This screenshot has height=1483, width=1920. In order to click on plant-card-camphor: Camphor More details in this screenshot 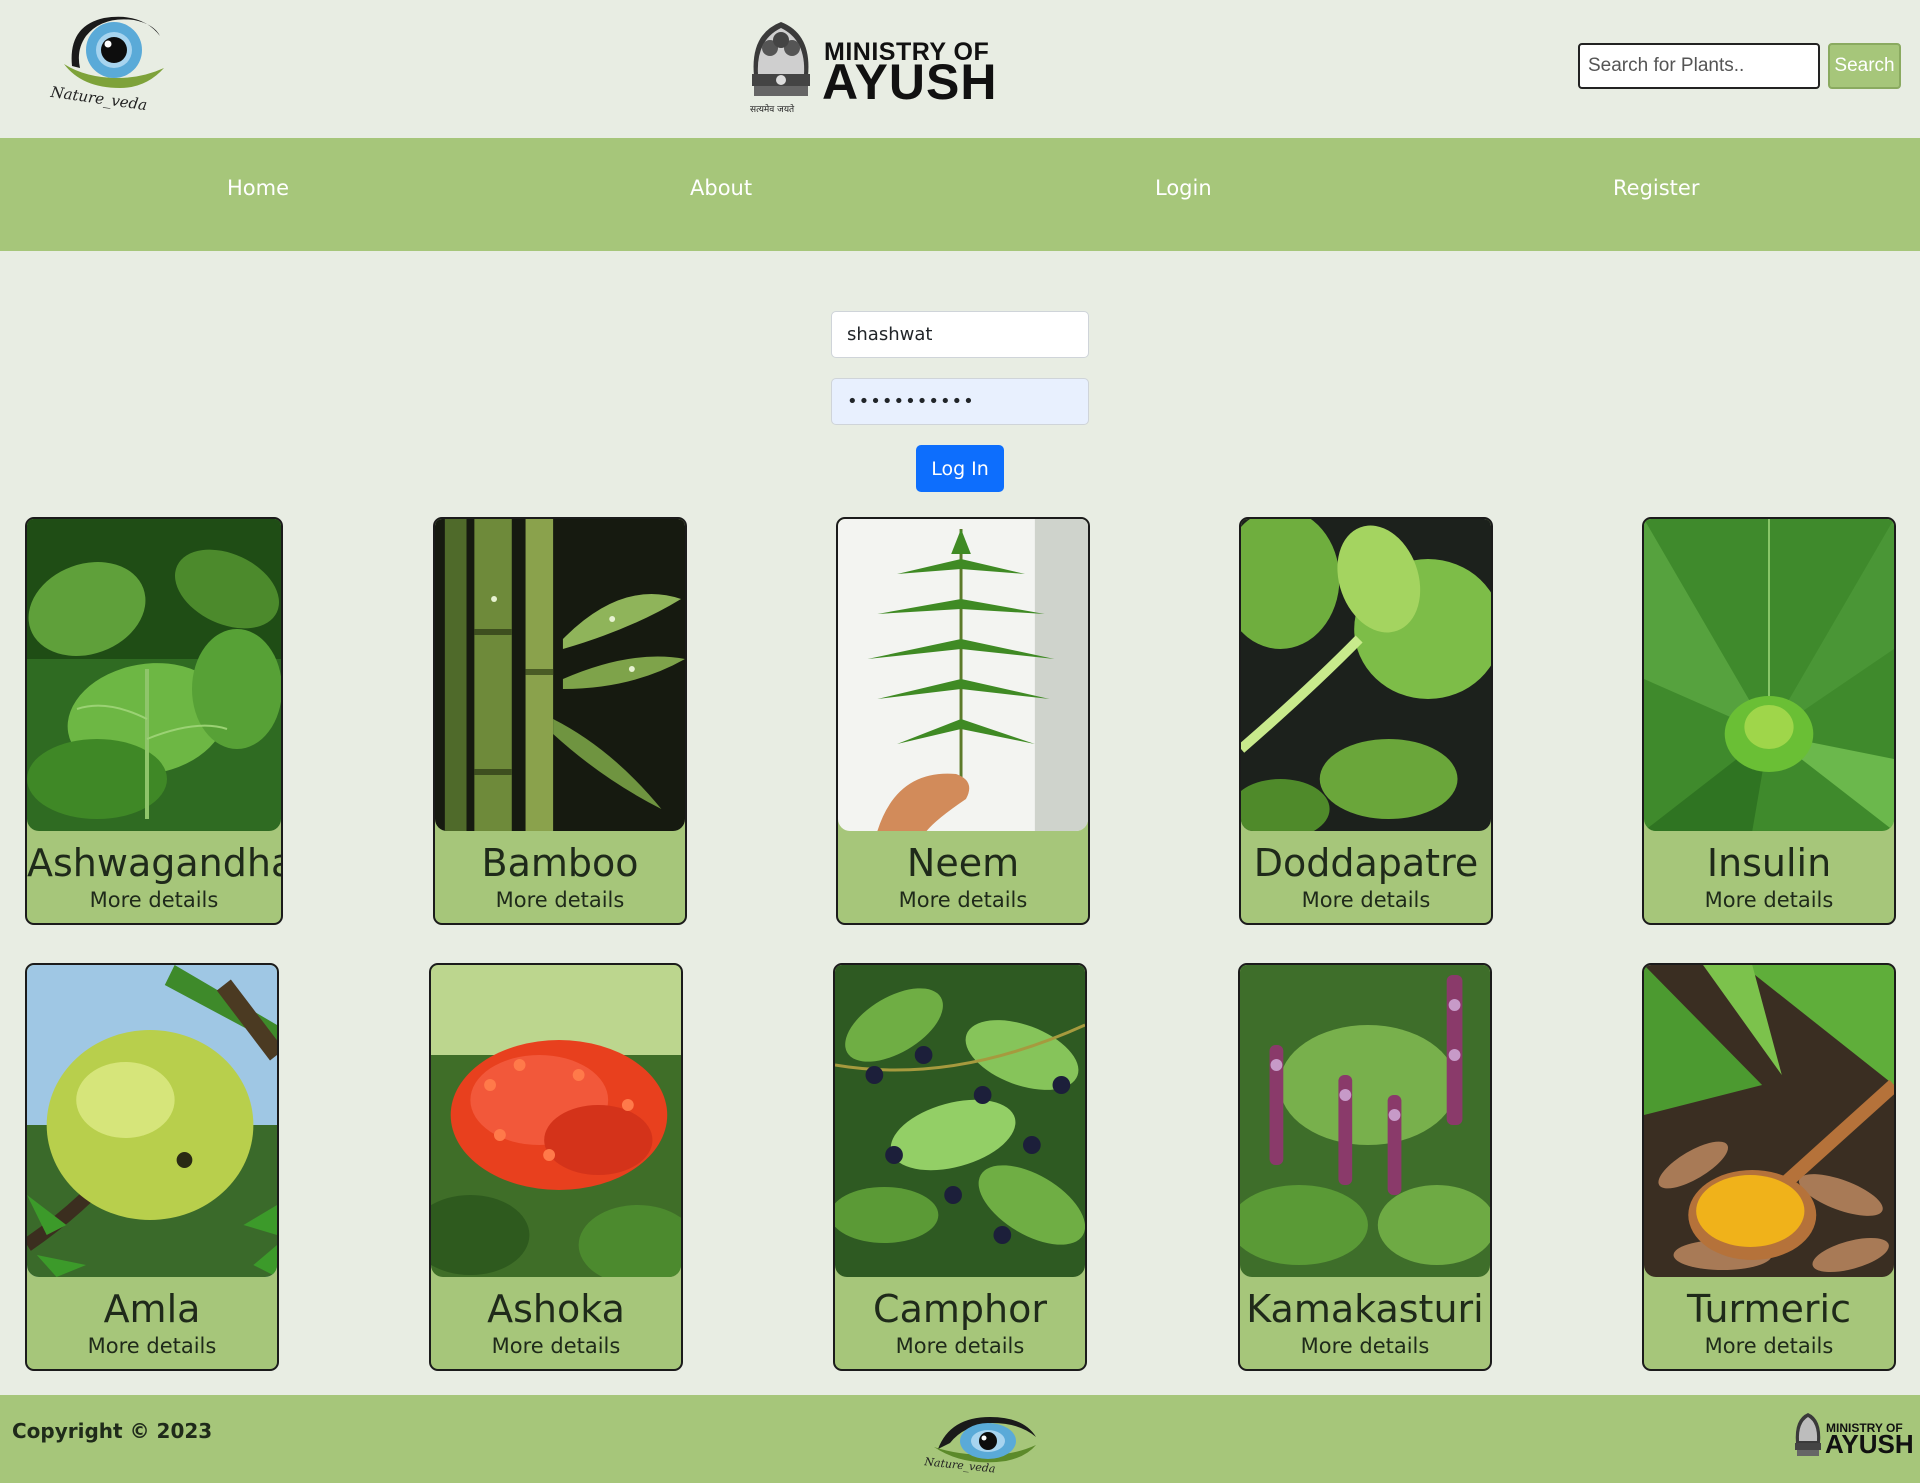, I will do `click(960, 1167)`.